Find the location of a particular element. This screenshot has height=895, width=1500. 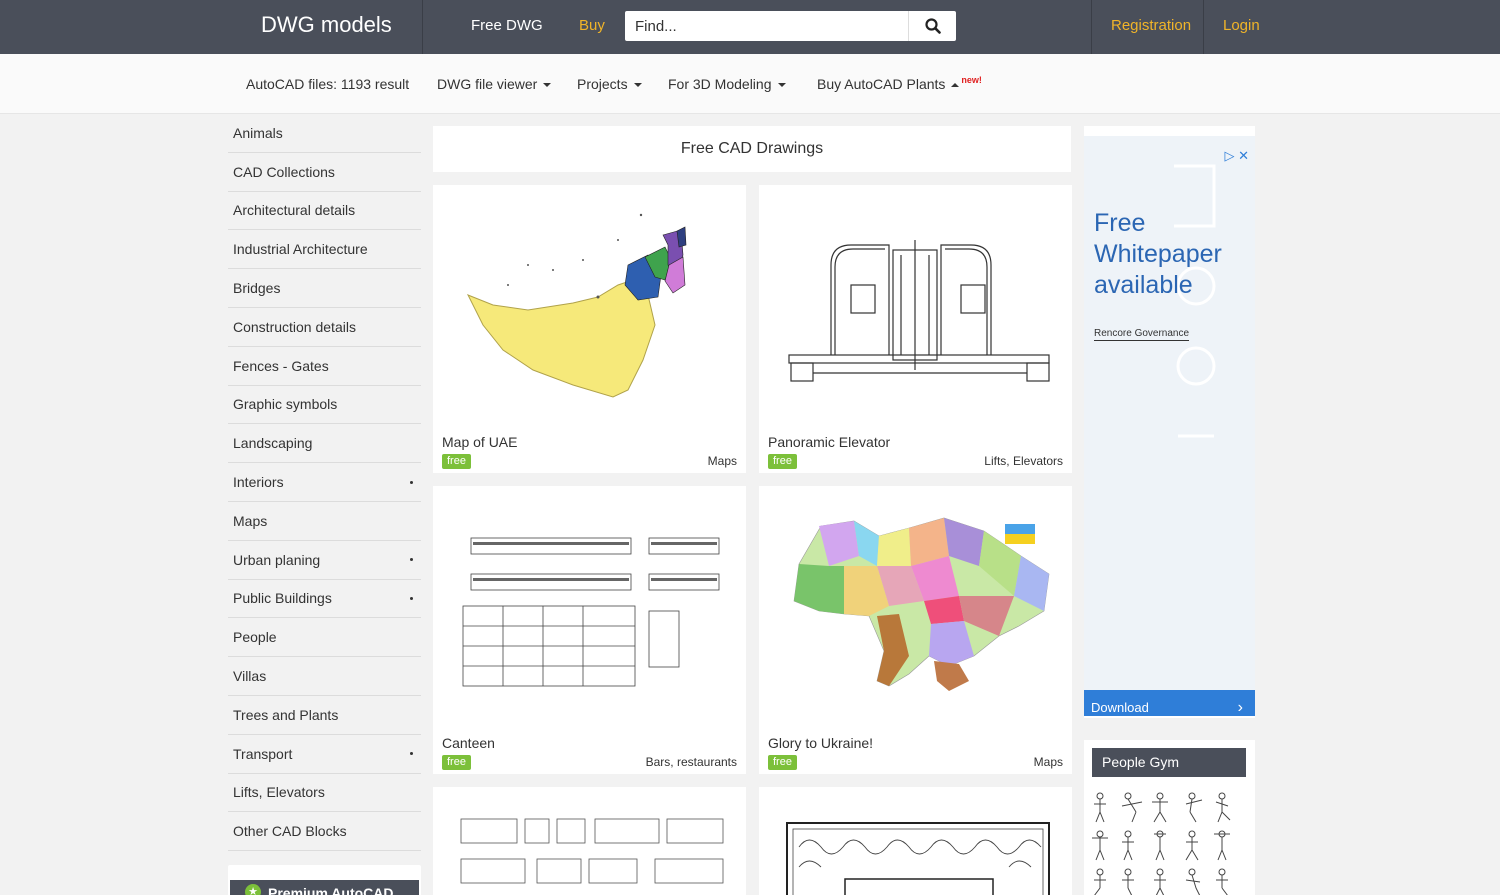

sidebar-item-label: Public Buildings is located at coordinates (282, 598).